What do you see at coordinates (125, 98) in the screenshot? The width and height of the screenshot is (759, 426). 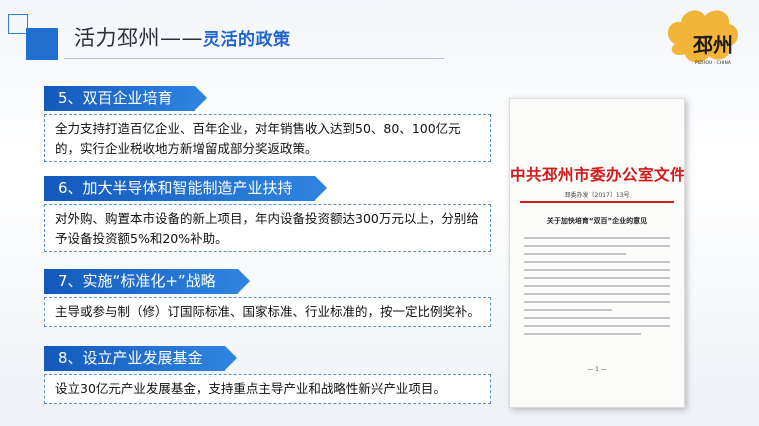 I see `section-heading: 5、双百企业培育` at bounding box center [125, 98].